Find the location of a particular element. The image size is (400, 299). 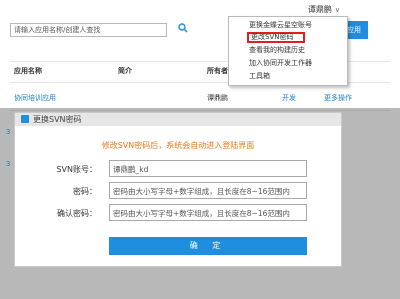

password-label: 密码： is located at coordinates (85, 191).